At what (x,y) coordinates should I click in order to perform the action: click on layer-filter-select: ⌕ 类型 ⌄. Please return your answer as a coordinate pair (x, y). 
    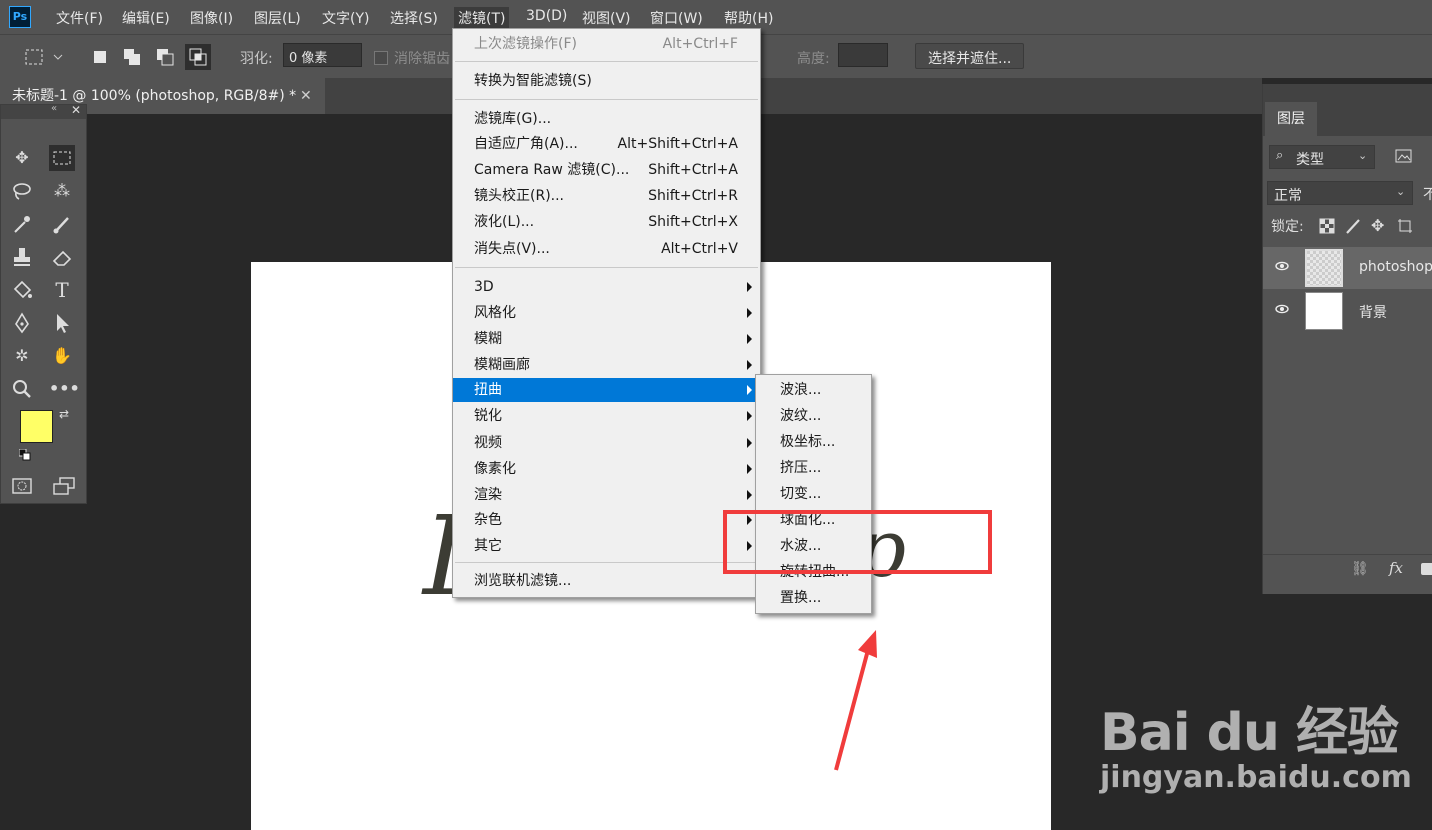
    Looking at the image, I should click on (1322, 157).